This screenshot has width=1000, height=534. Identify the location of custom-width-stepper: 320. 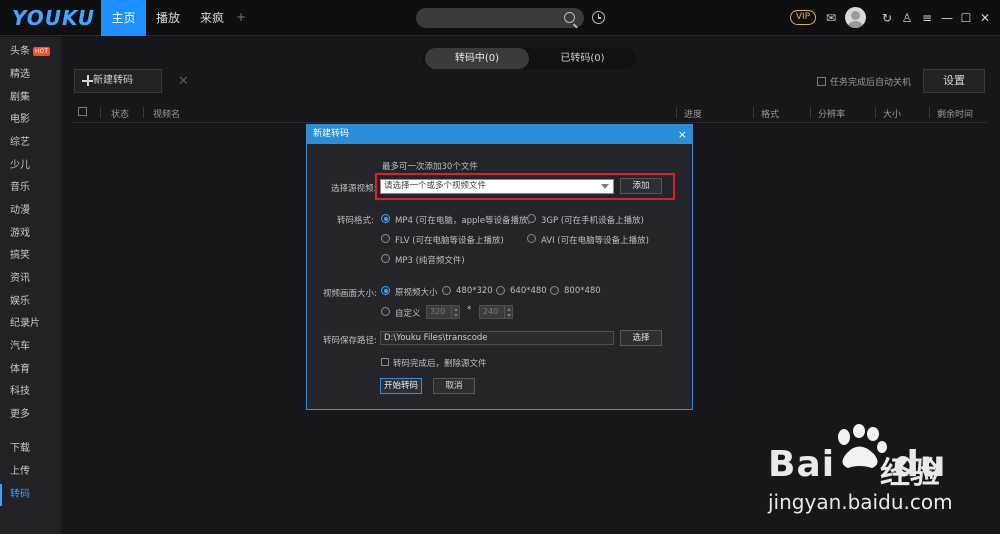
(443, 312).